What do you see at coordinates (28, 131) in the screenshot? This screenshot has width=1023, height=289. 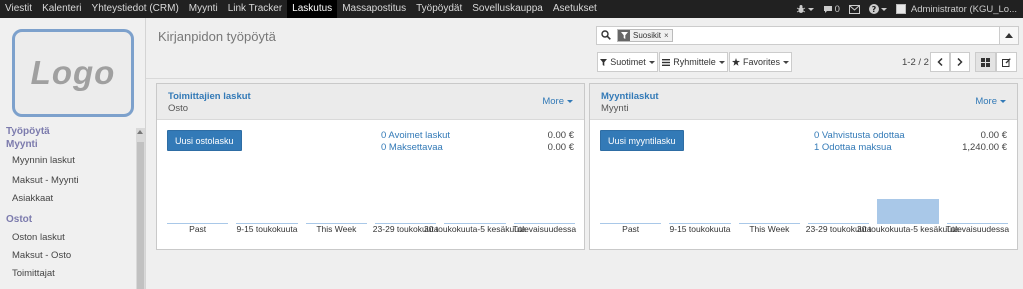 I see `sidebar-section-tyopoyta: Työpöytä` at bounding box center [28, 131].